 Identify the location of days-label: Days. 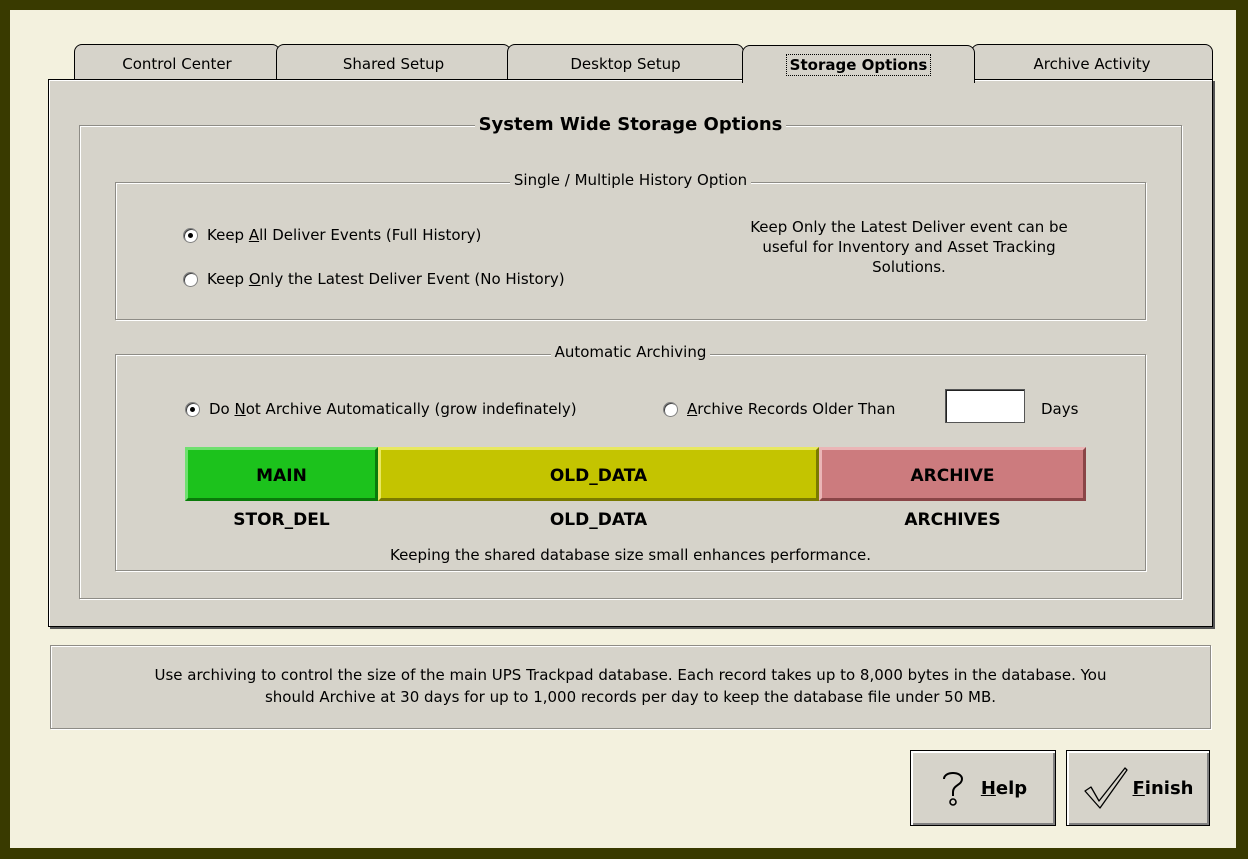
(1060, 409).